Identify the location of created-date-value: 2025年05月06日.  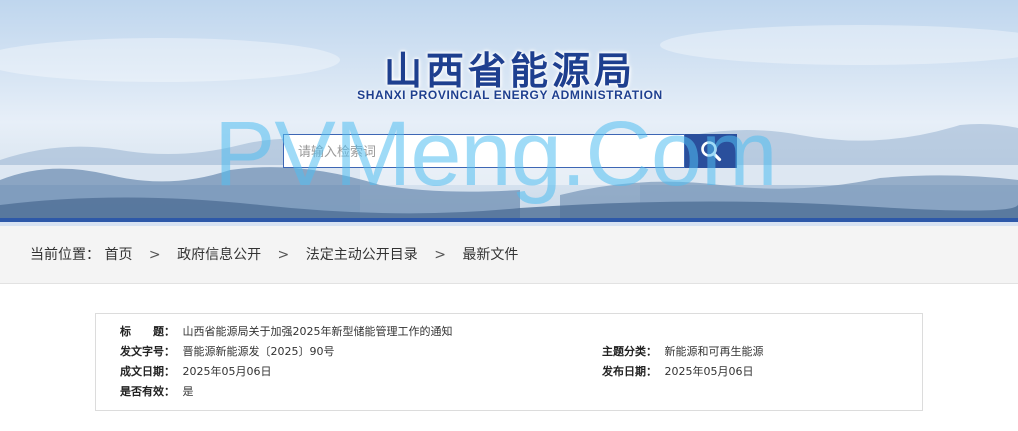
(227, 371).